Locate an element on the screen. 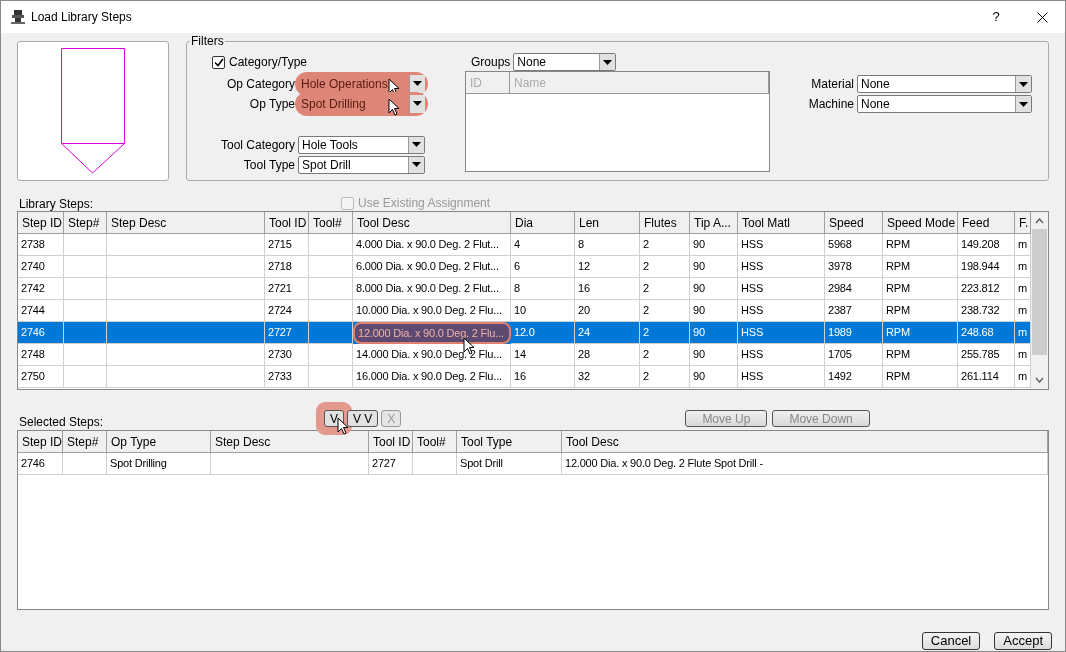 This screenshot has height=652, width=1066. check-icon is located at coordinates (218, 62).